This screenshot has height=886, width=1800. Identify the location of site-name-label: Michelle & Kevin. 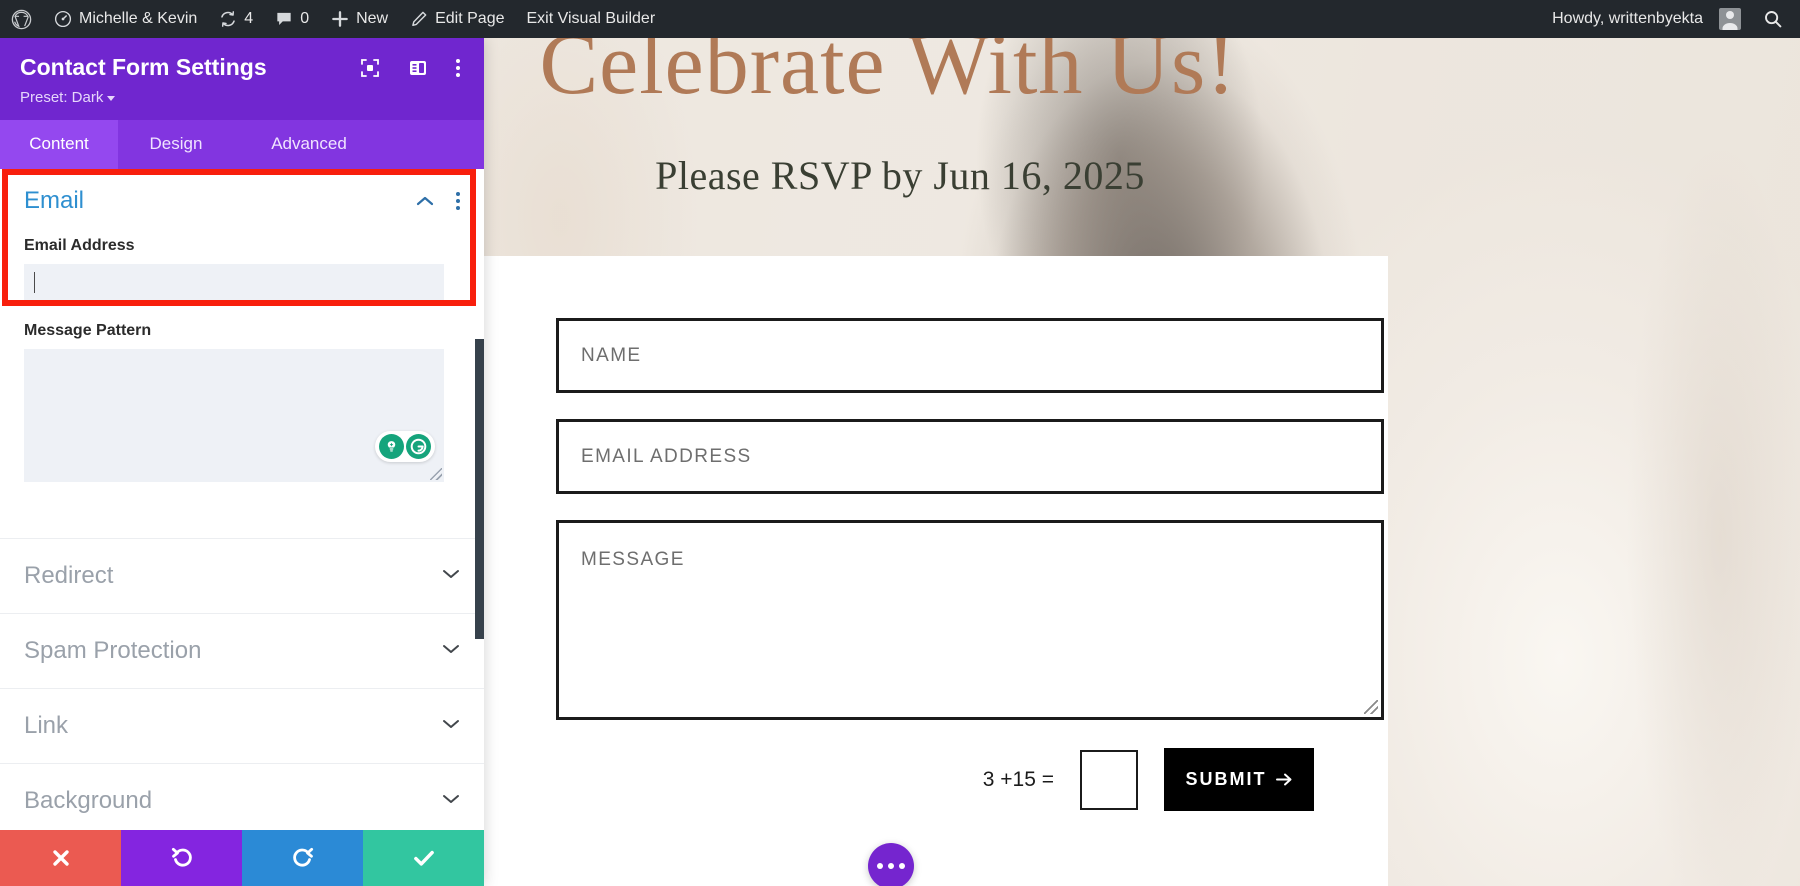
(138, 18).